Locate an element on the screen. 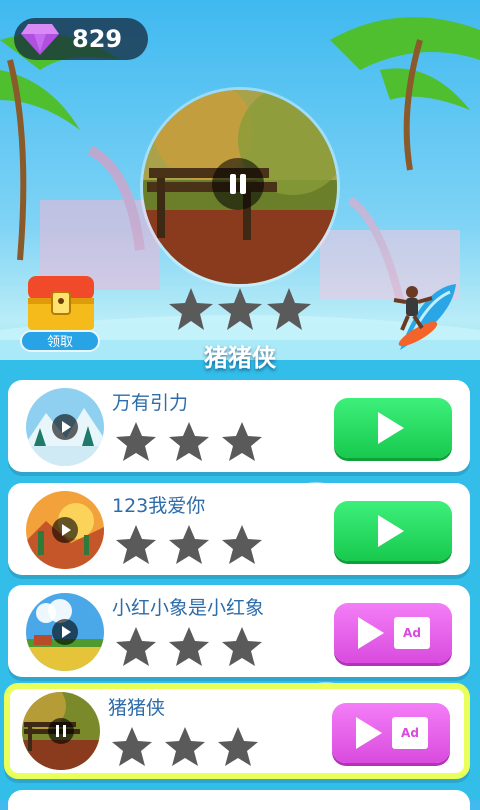 The height and width of the screenshot is (810, 480). treasure-chest-icon is located at coordinates (61, 303).